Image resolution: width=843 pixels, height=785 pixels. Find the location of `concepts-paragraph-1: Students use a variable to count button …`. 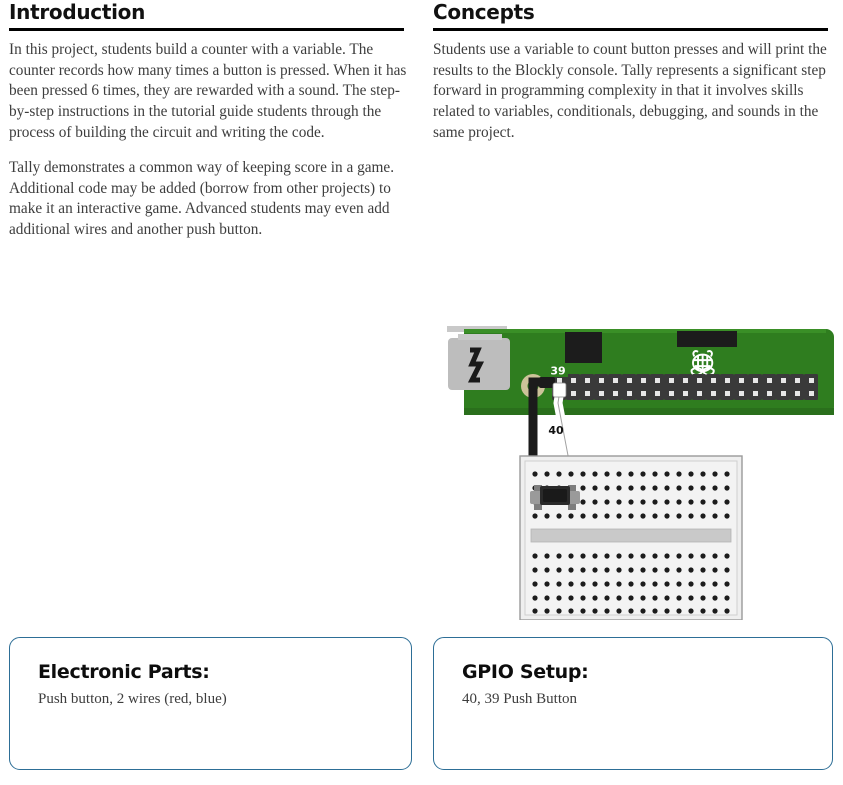

concepts-paragraph-1: Students use a variable to count button … is located at coordinates (630, 91).